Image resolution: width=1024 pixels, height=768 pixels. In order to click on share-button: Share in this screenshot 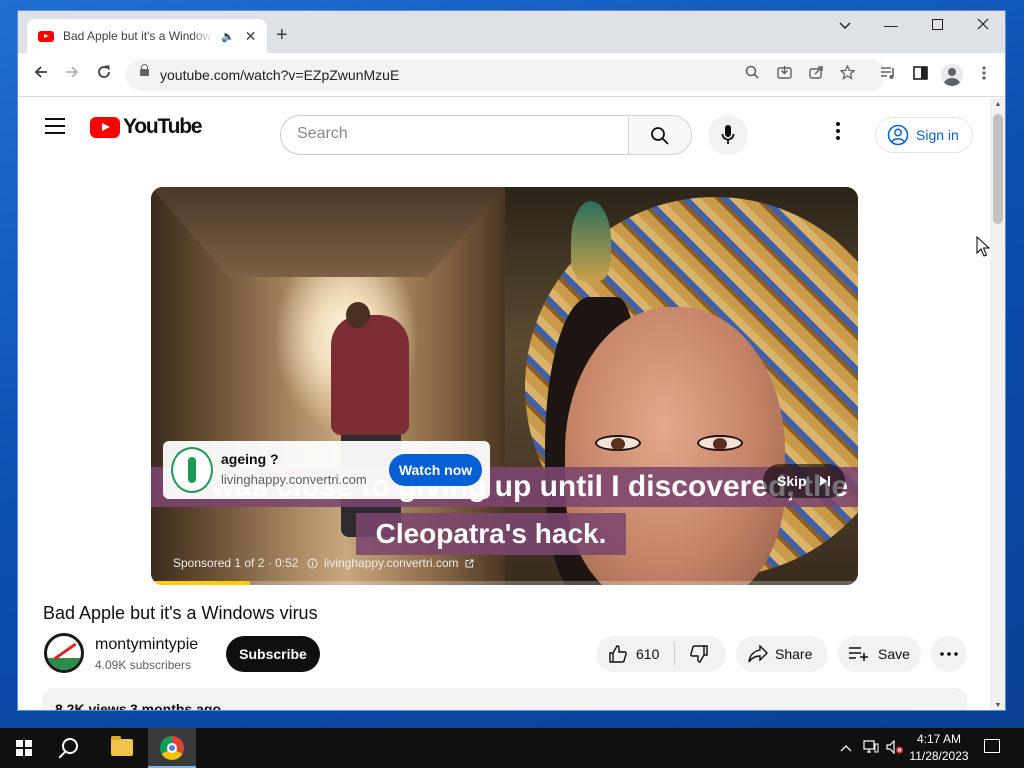, I will do `click(782, 654)`.